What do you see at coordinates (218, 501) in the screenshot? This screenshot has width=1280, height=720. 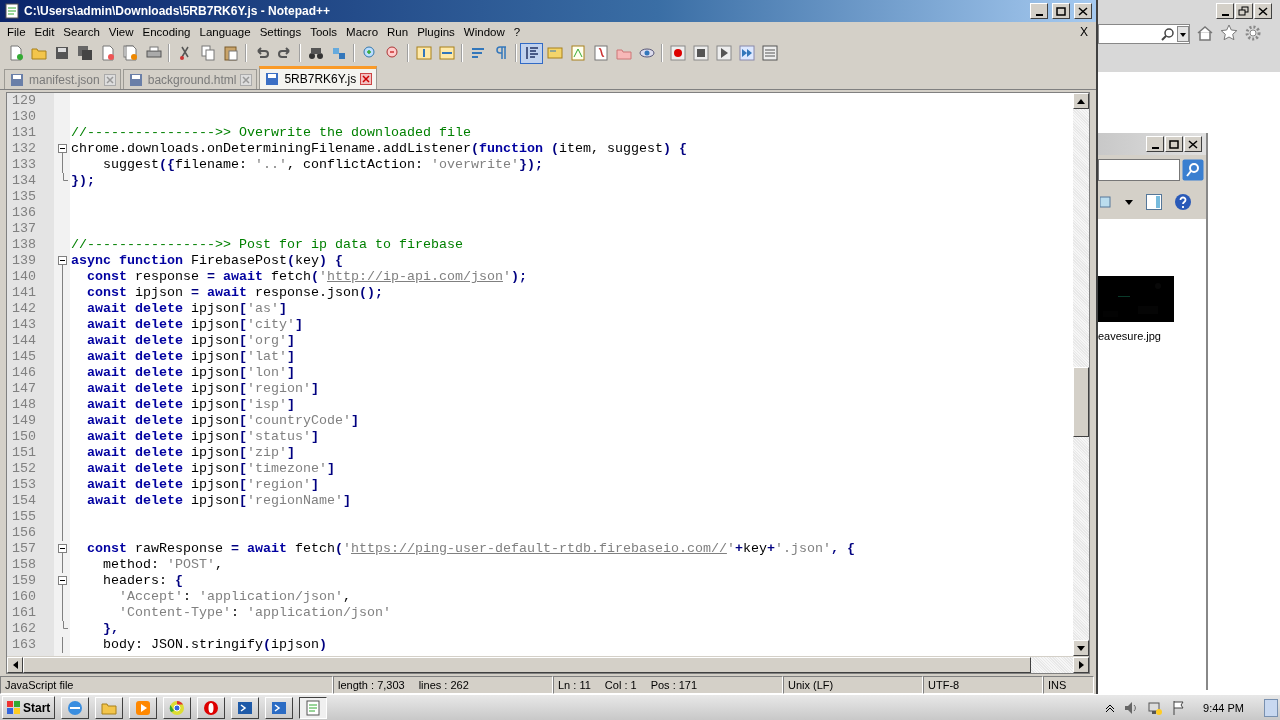 I see `code-line: await delete ipjson['regionName']` at bounding box center [218, 501].